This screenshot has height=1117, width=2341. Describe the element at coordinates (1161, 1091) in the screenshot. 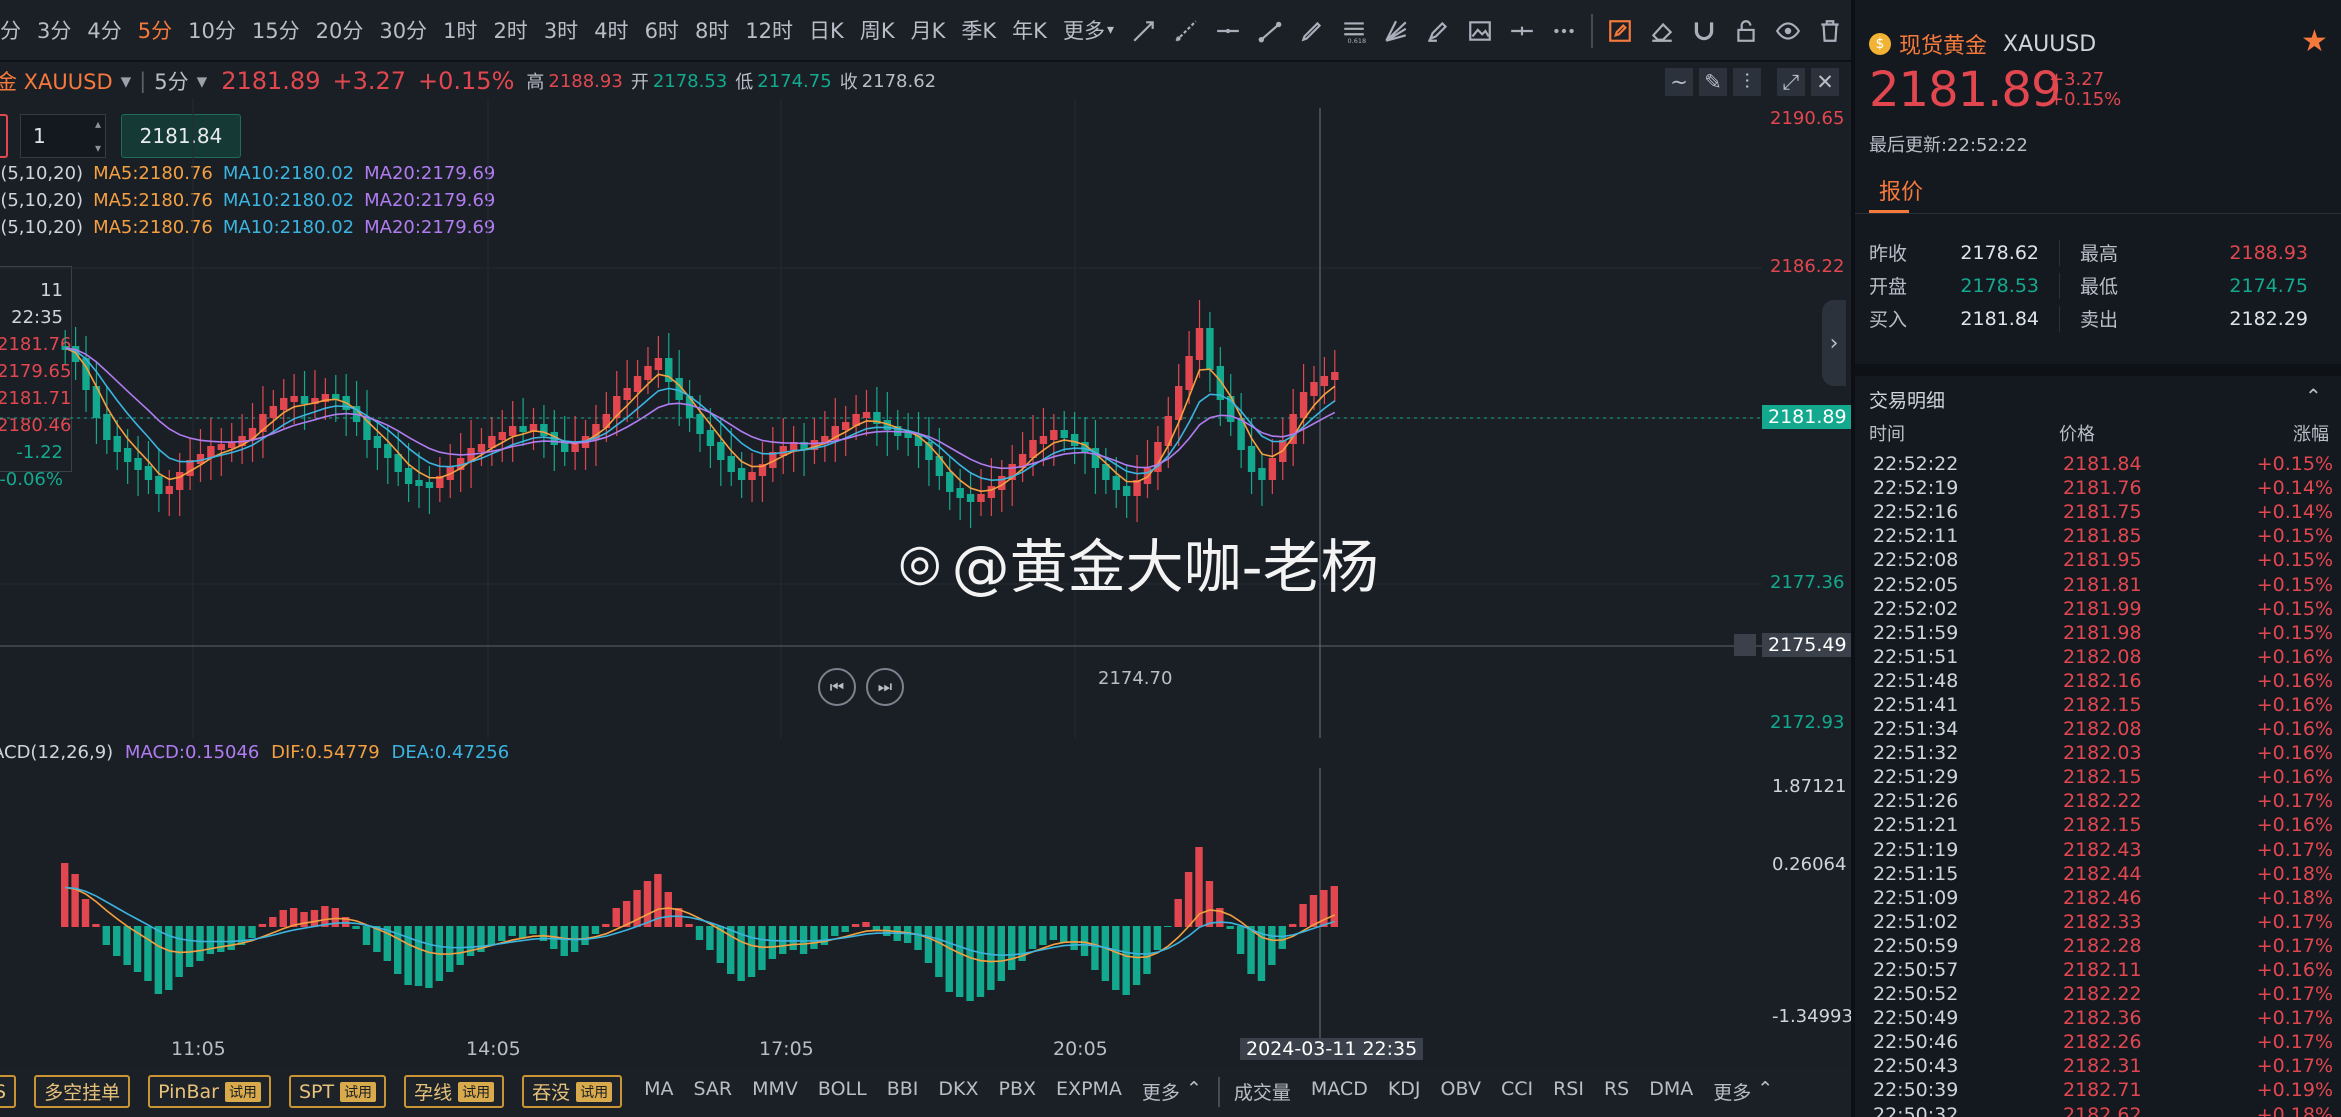

I see `indicator-8: 更多` at that location.